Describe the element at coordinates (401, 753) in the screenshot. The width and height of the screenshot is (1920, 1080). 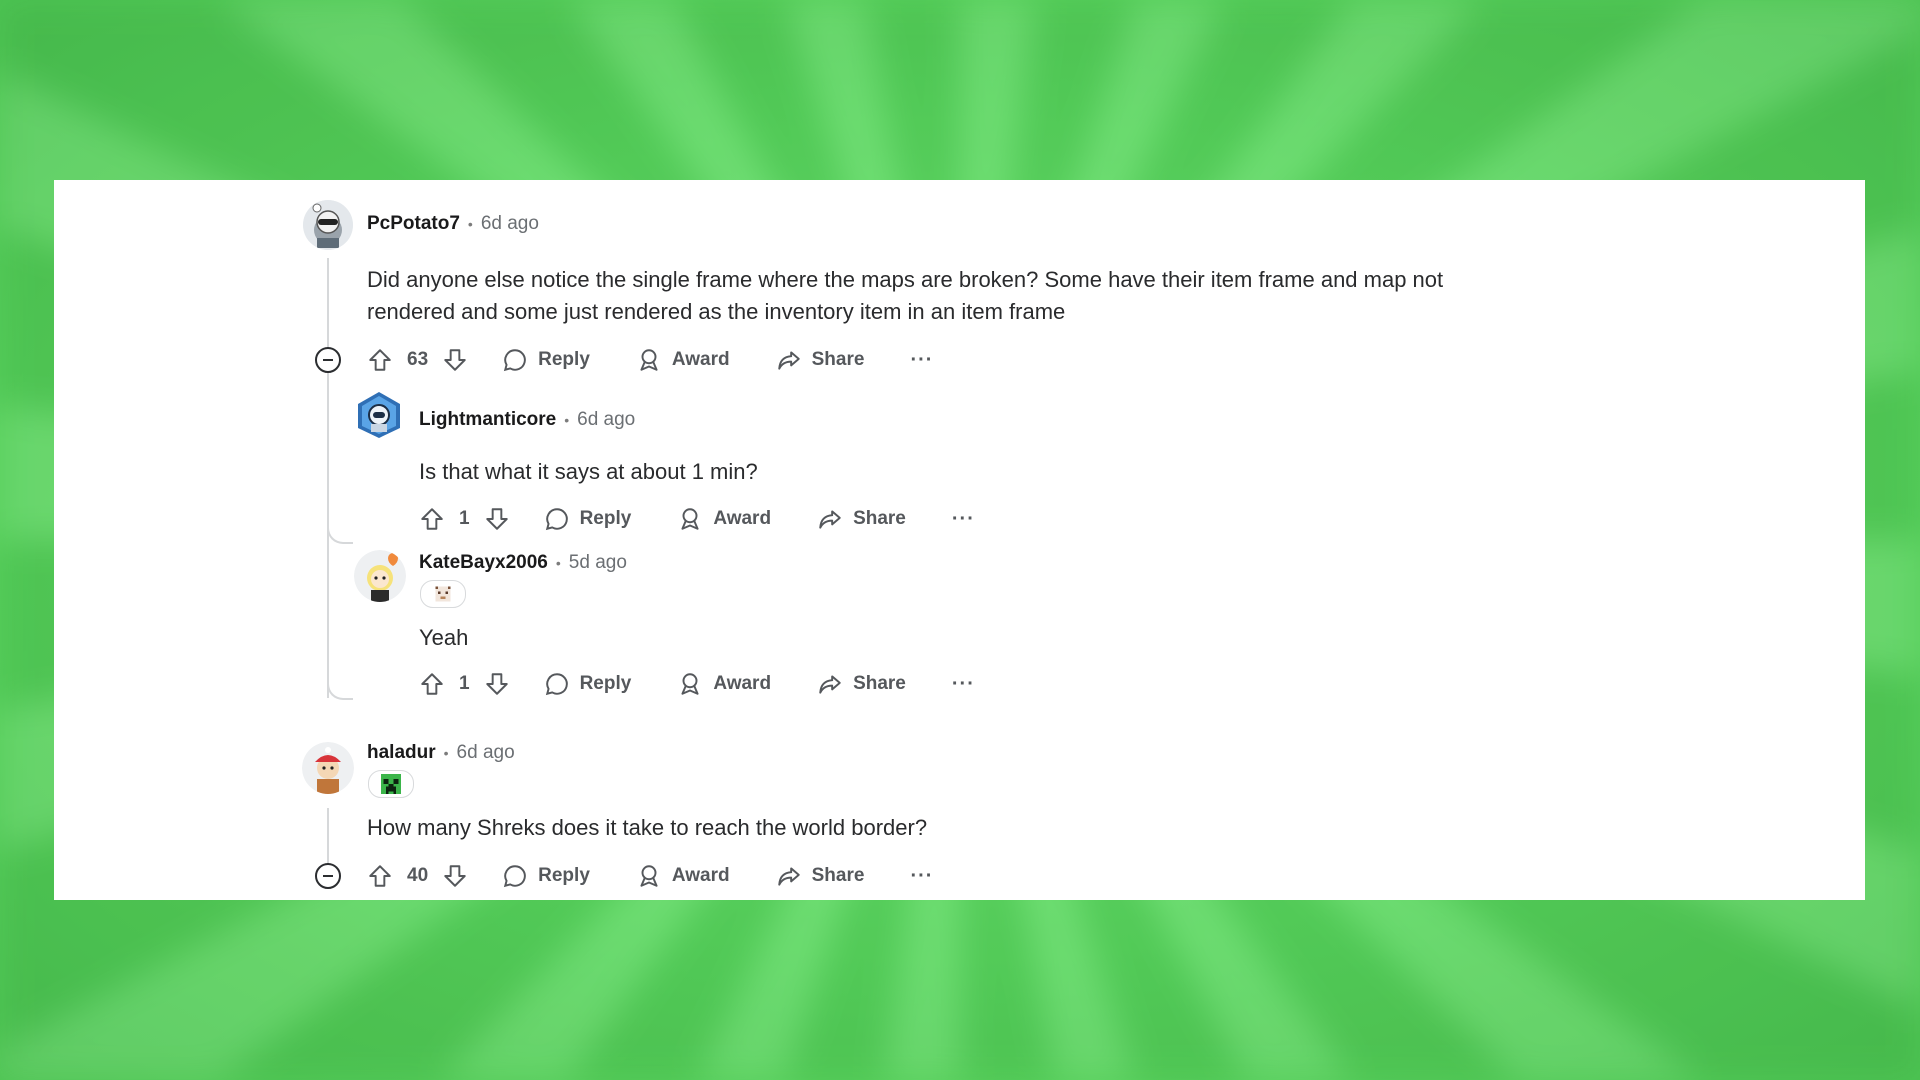
I see `username: haladur` at that location.